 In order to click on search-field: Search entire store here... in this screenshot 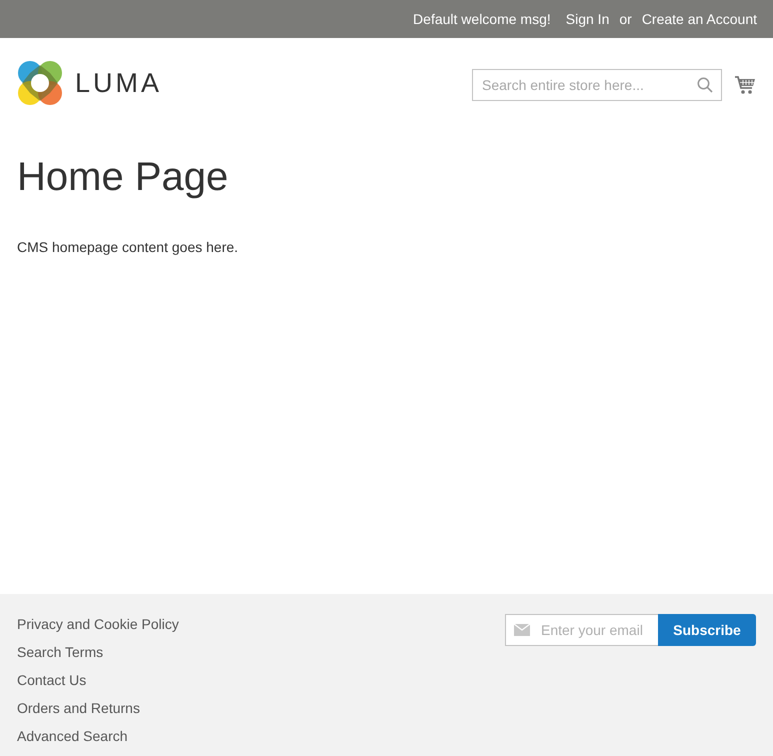, I will do `click(597, 85)`.